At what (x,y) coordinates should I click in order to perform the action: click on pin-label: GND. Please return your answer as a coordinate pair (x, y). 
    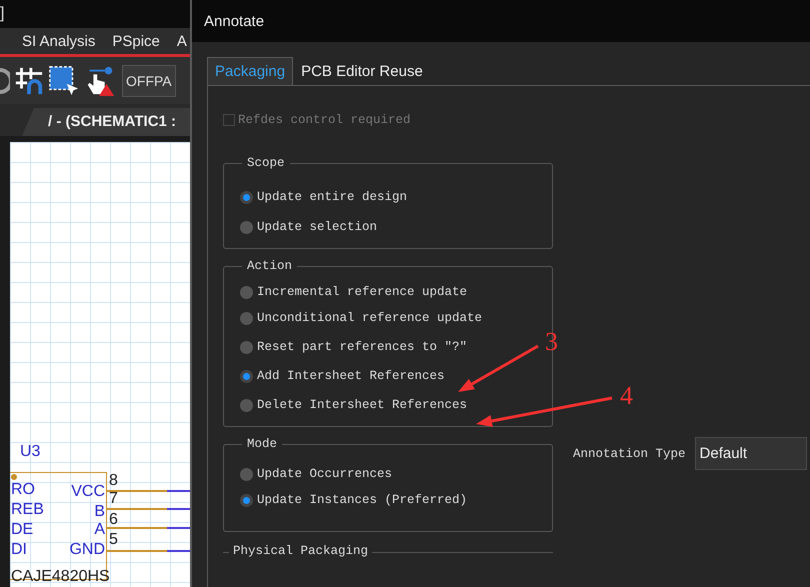
    Looking at the image, I should click on (87, 550).